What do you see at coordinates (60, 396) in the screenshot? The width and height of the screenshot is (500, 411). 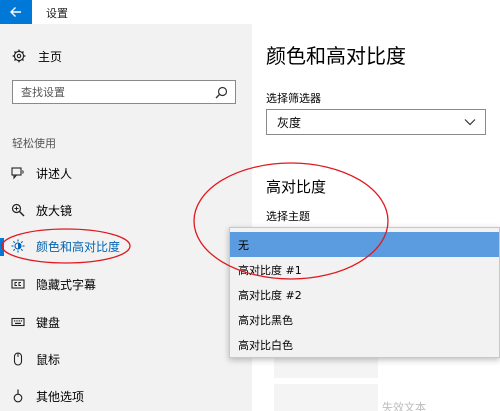 I see `sidebar-item-label: 其他选项` at bounding box center [60, 396].